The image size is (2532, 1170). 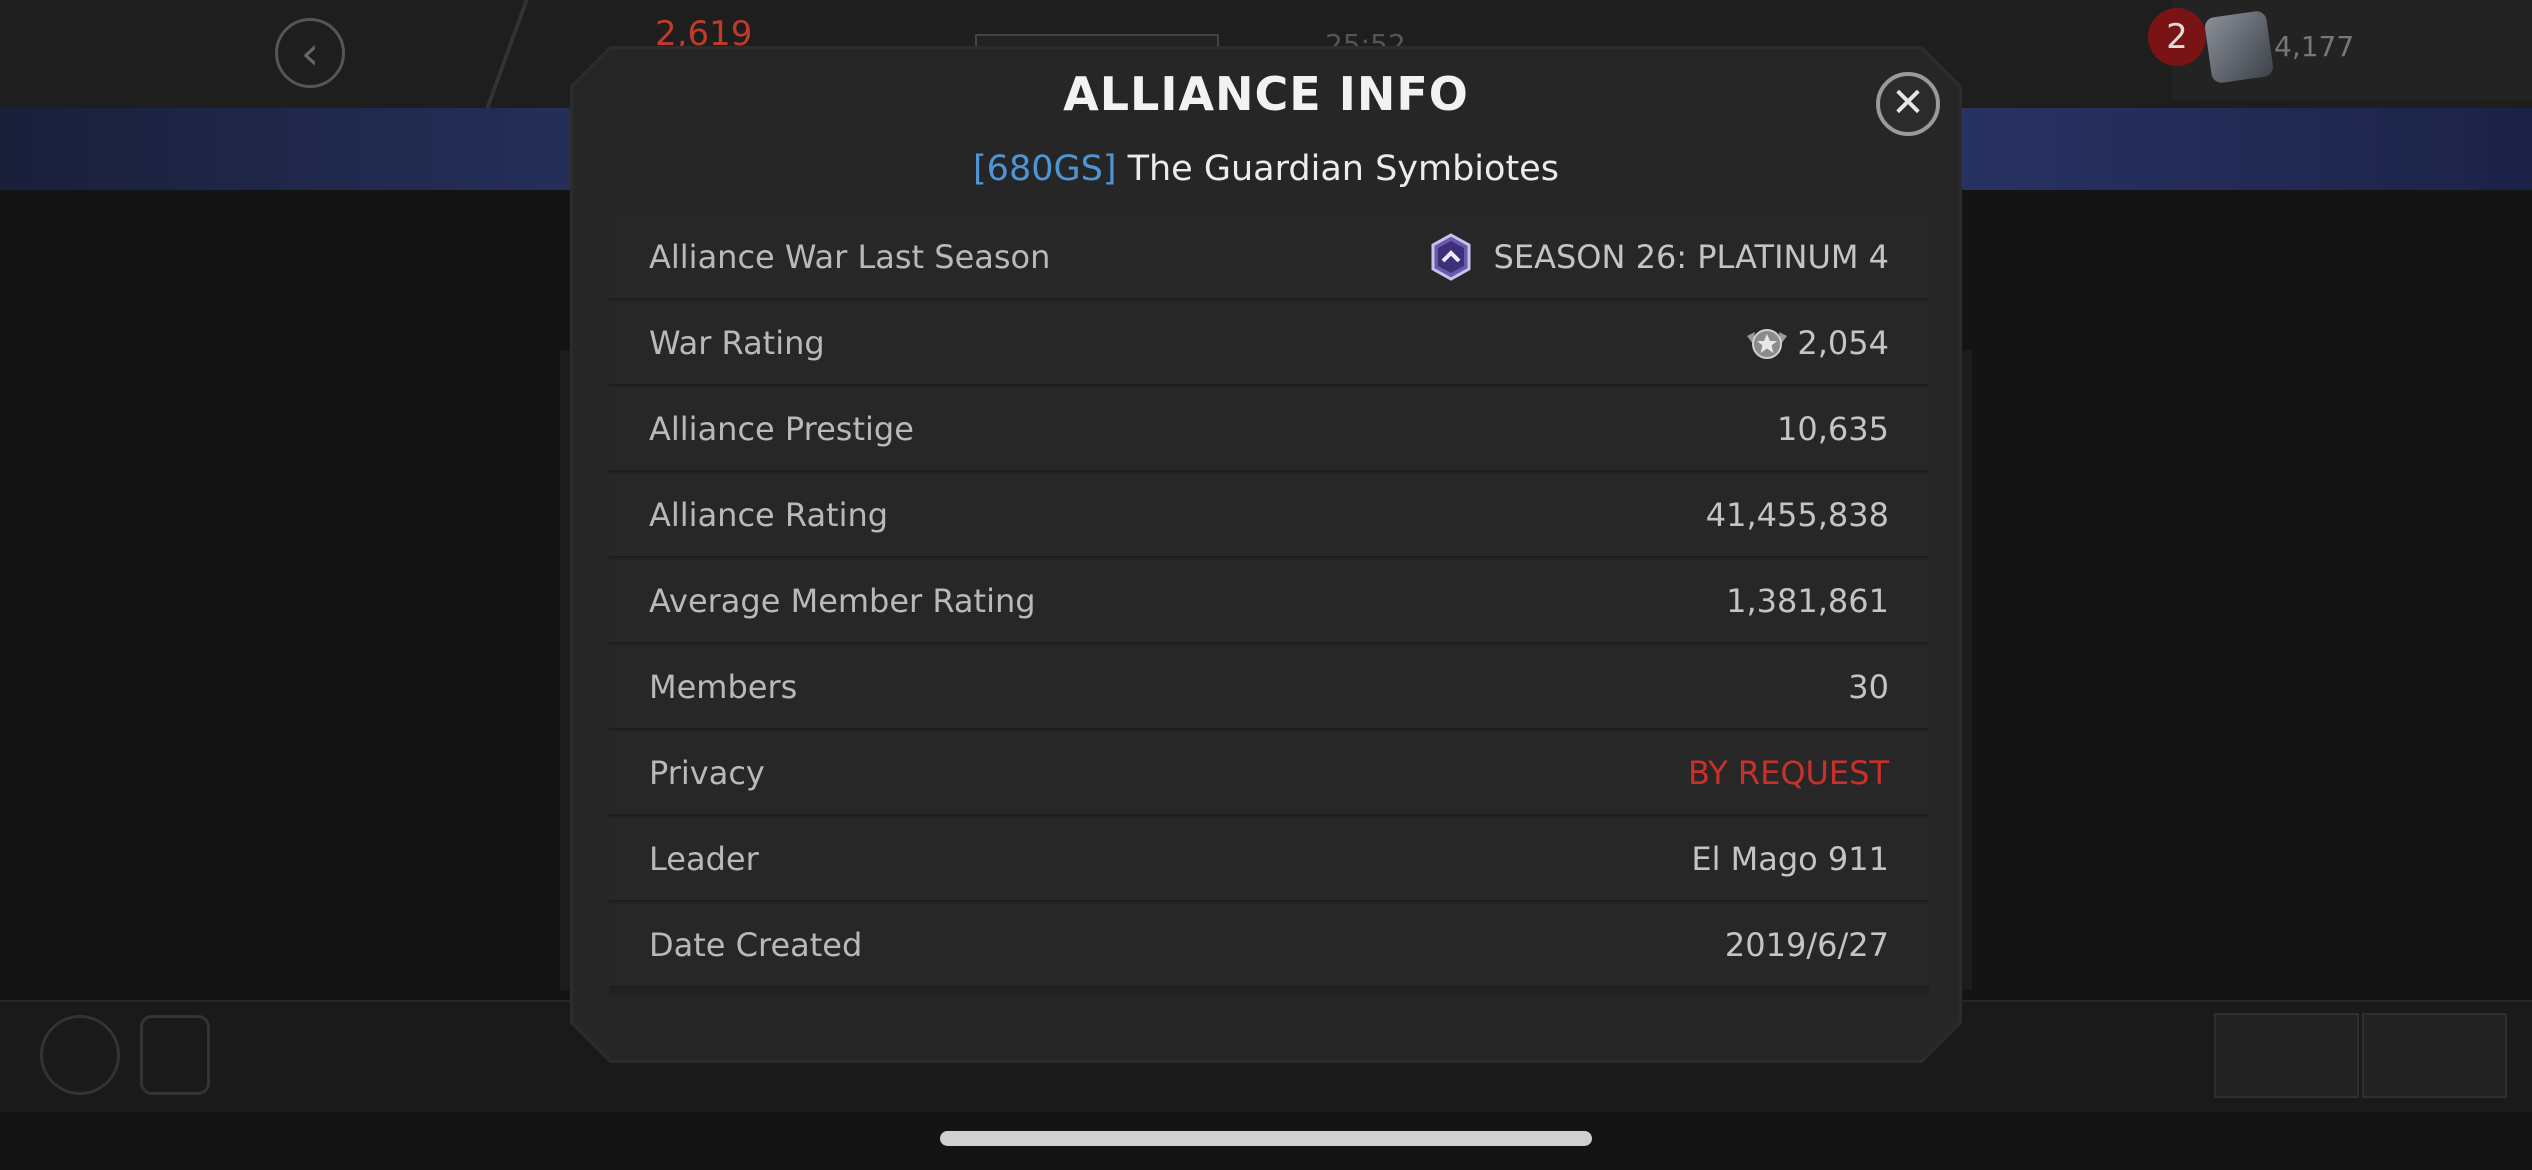 I want to click on alliance-shield-icon, so click(x=175, y=1055).